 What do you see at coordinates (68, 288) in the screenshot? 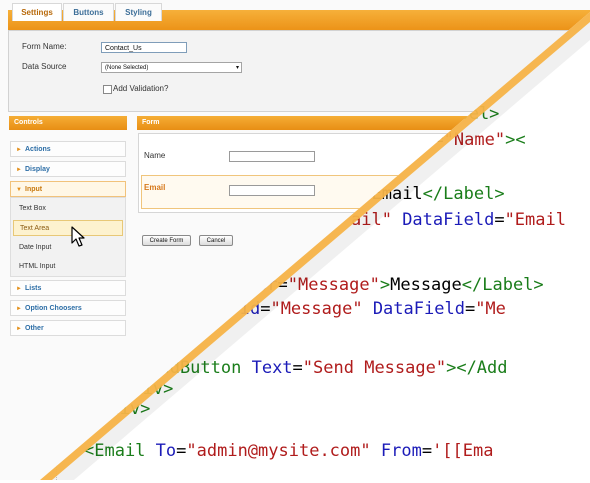
I see `controls-item-lists: ► Lists` at bounding box center [68, 288].